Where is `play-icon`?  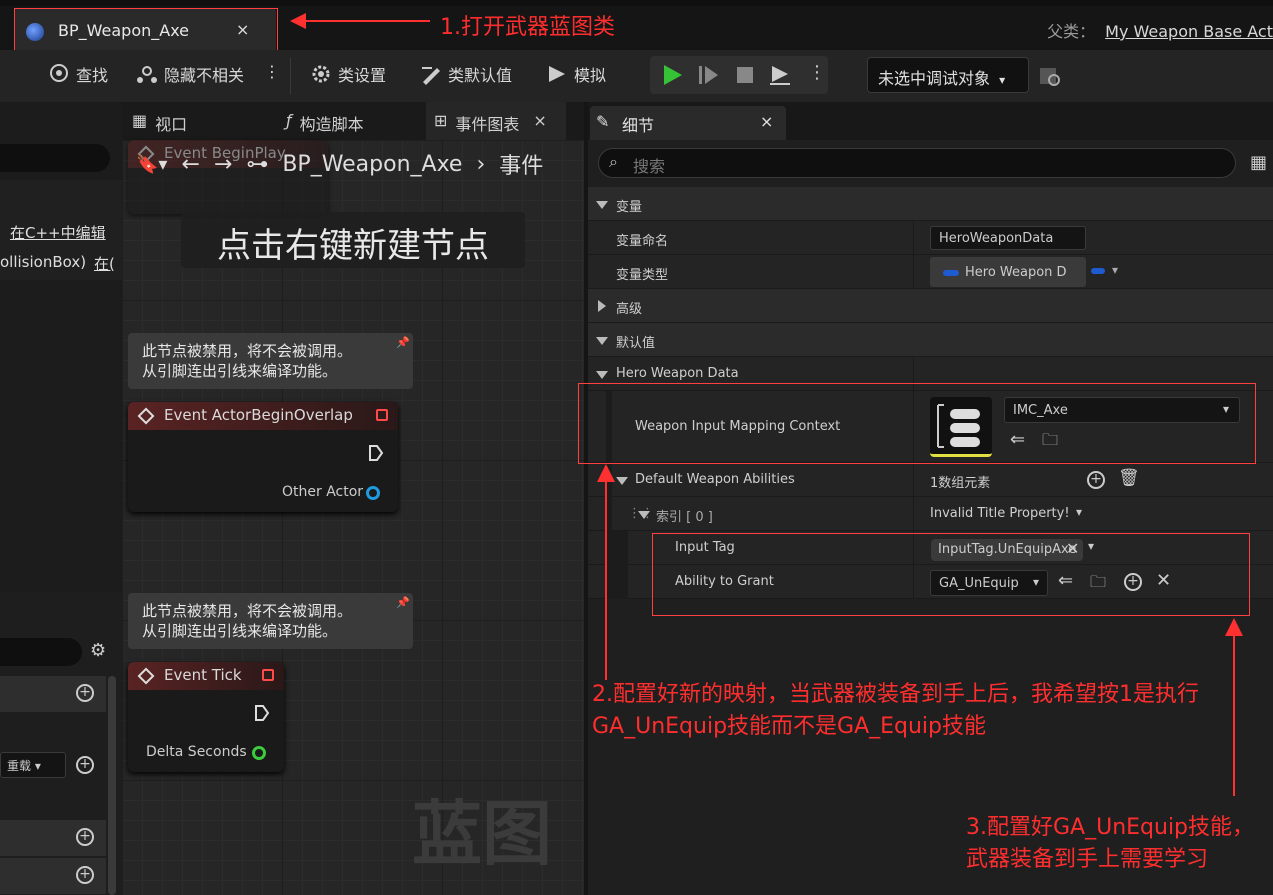 play-icon is located at coordinates (673, 75).